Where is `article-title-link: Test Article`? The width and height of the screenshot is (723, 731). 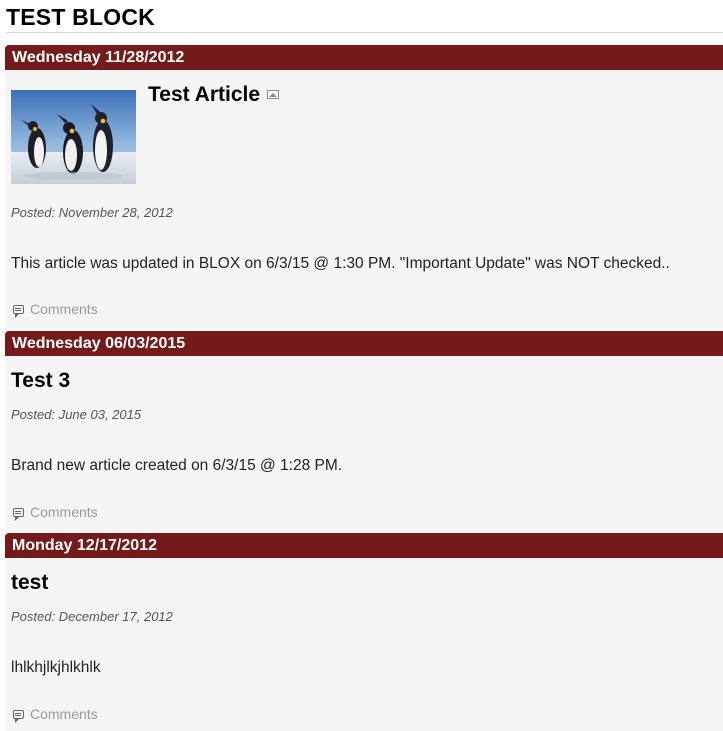 article-title-link: Test Article is located at coordinates (204, 94).